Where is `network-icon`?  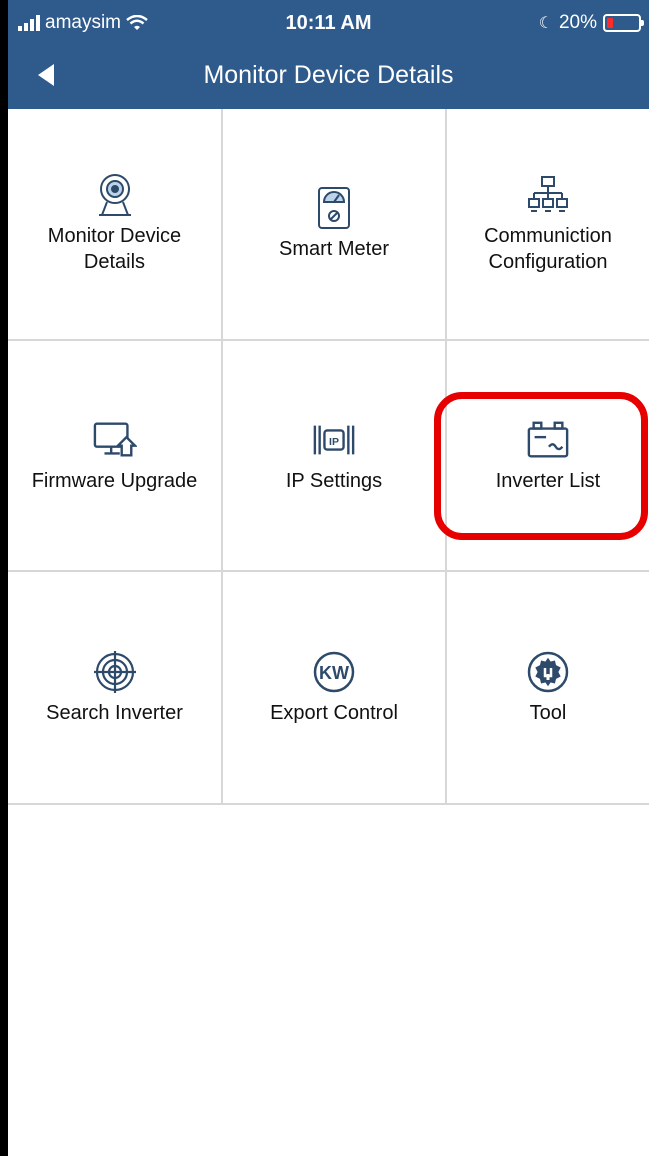
network-icon is located at coordinates (548, 195).